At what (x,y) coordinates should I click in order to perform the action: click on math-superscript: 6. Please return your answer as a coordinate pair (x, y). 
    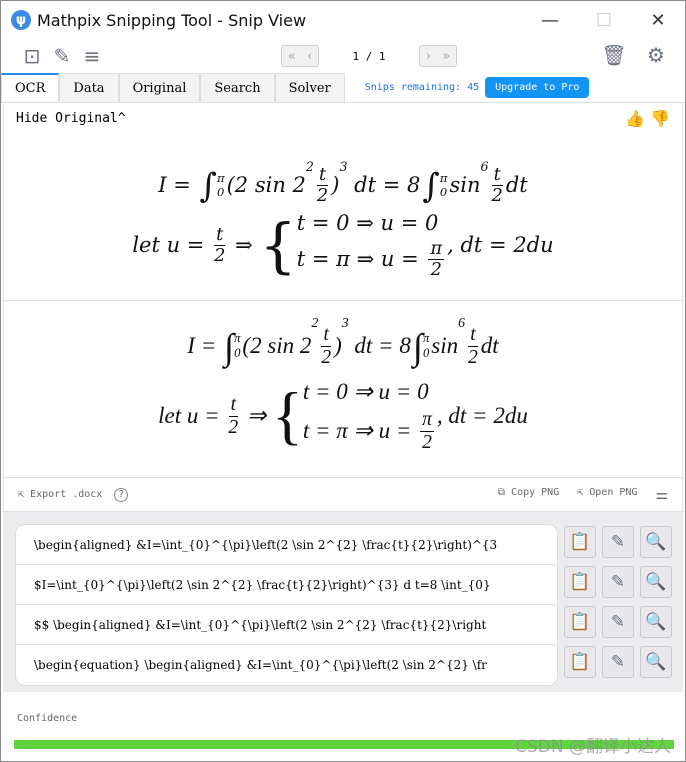
    Looking at the image, I should click on (484, 166).